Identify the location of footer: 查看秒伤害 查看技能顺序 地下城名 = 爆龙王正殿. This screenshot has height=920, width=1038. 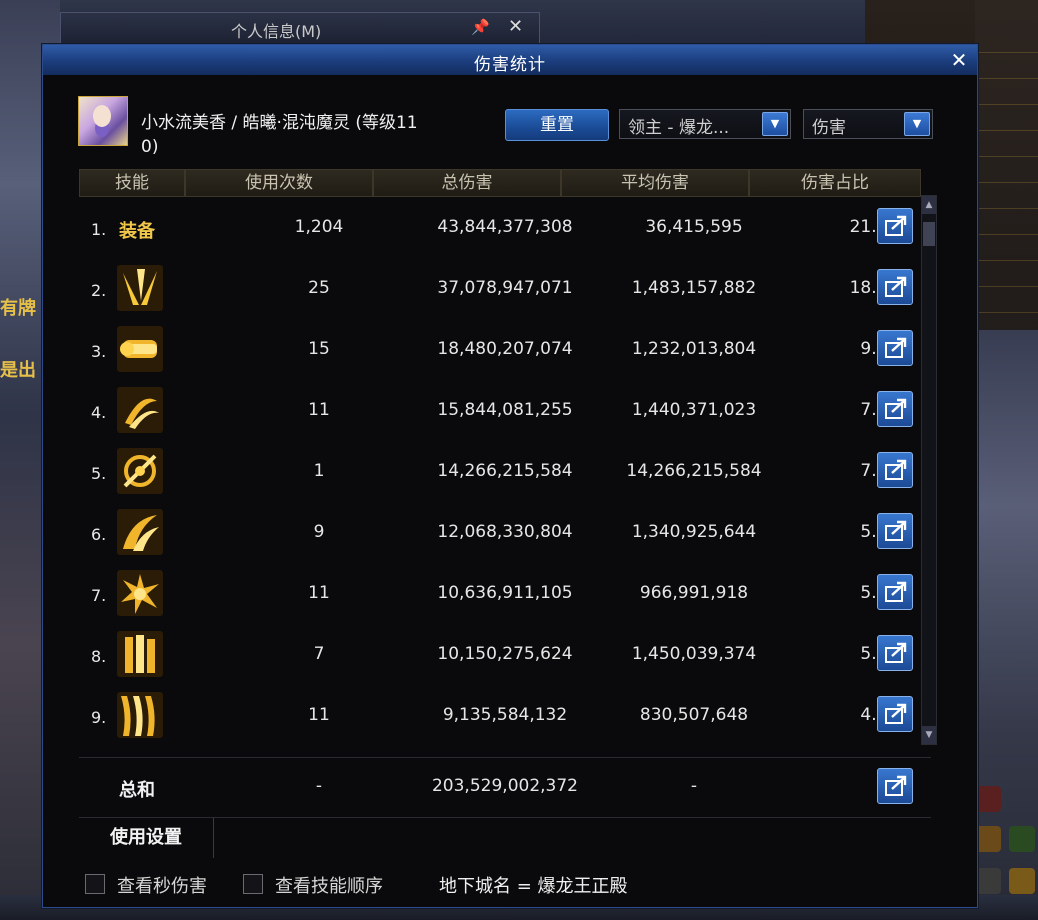
(509, 884).